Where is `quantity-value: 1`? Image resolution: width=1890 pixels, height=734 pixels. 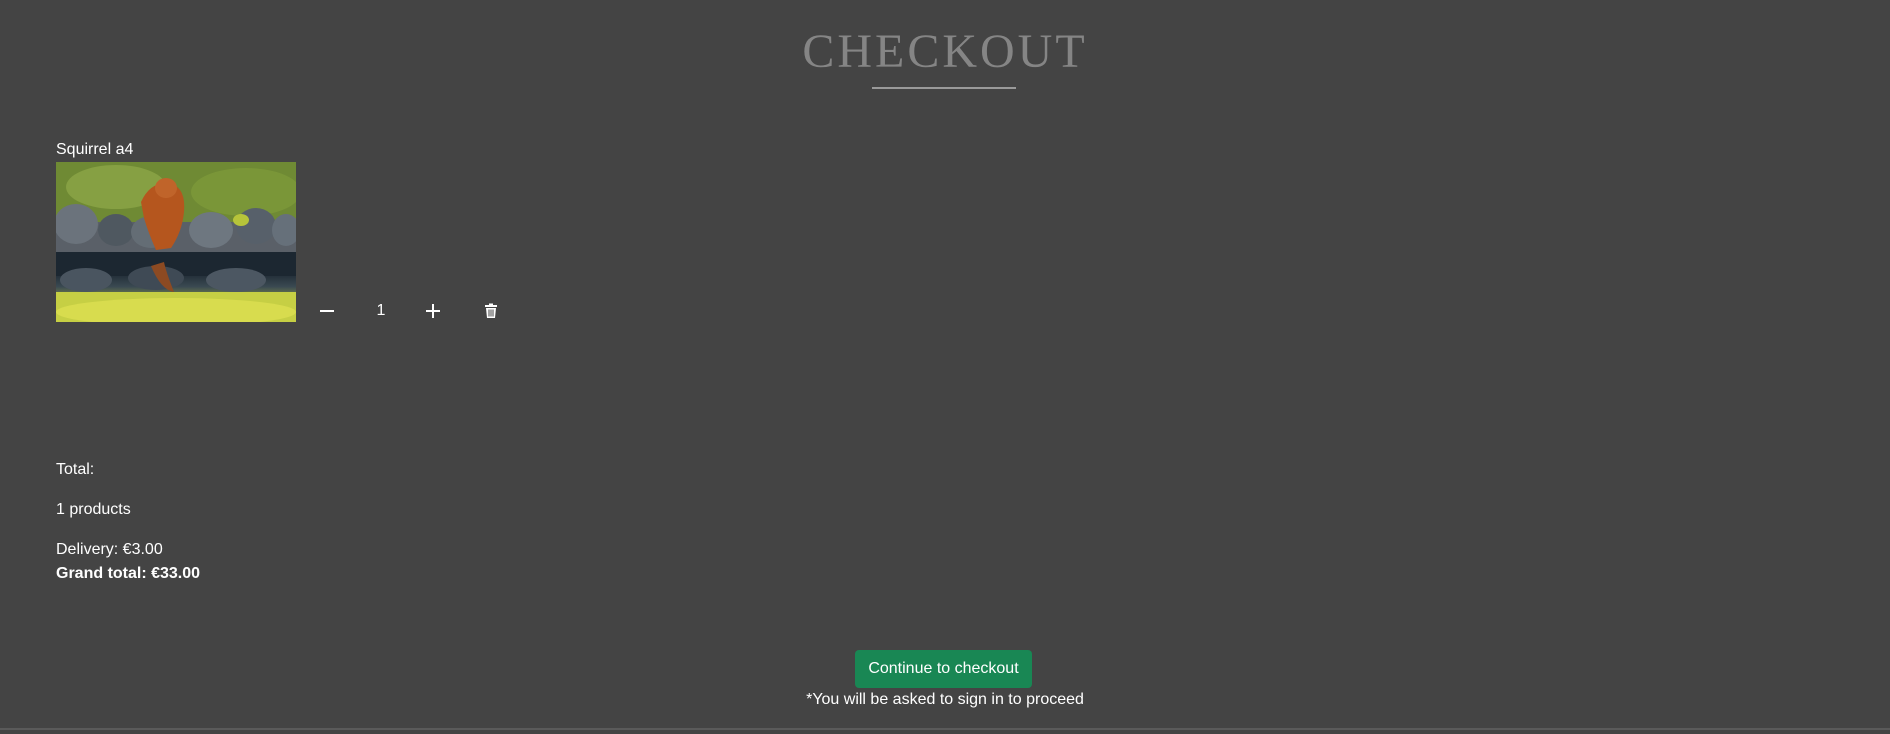
quantity-value: 1 is located at coordinates (381, 311).